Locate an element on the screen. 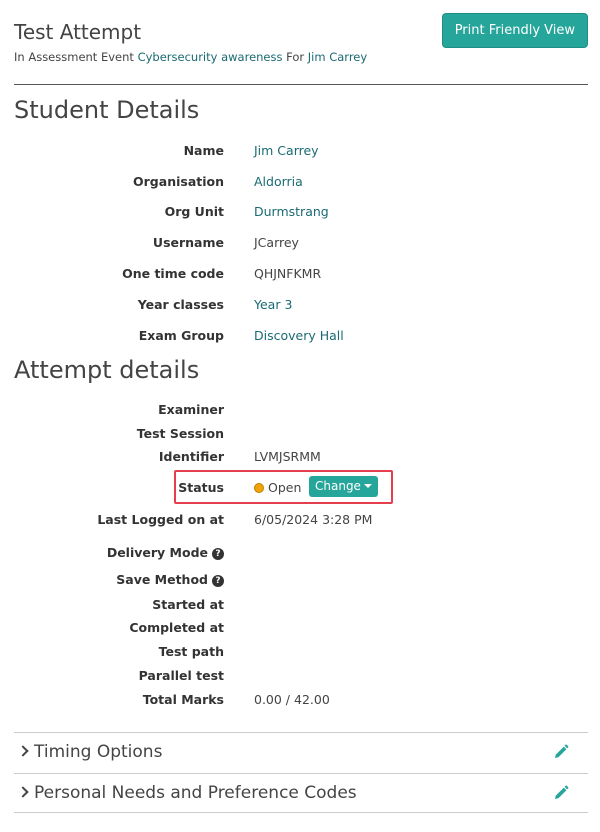  caret-down-icon is located at coordinates (367, 486).